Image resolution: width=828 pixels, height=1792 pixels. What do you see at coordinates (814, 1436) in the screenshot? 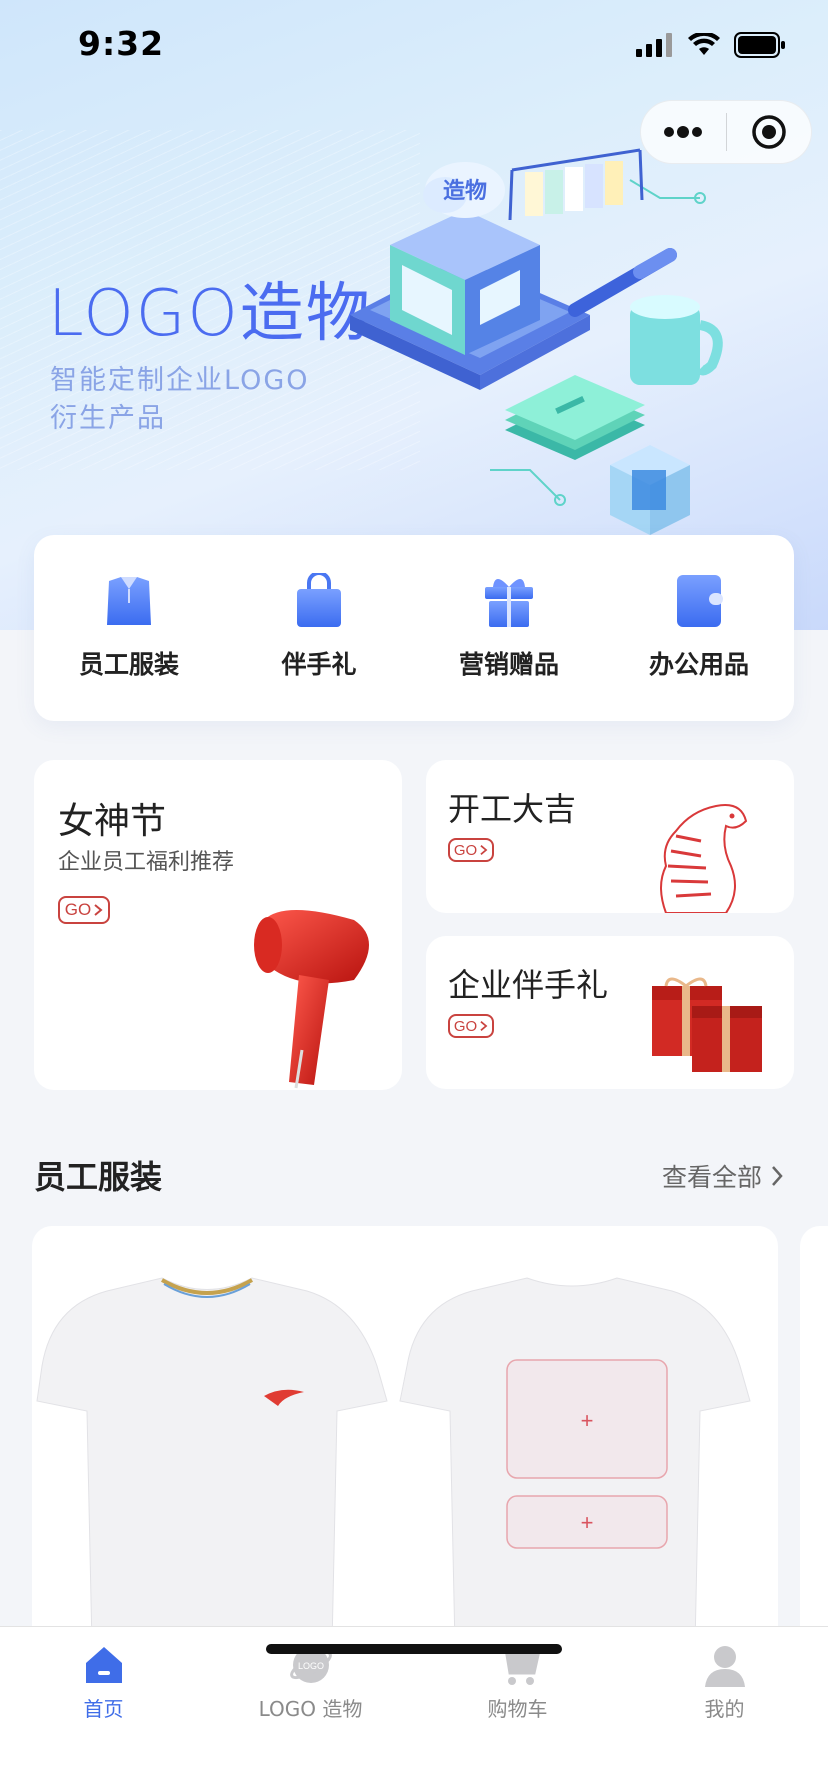
I see `next-product-card-peek` at bounding box center [814, 1436].